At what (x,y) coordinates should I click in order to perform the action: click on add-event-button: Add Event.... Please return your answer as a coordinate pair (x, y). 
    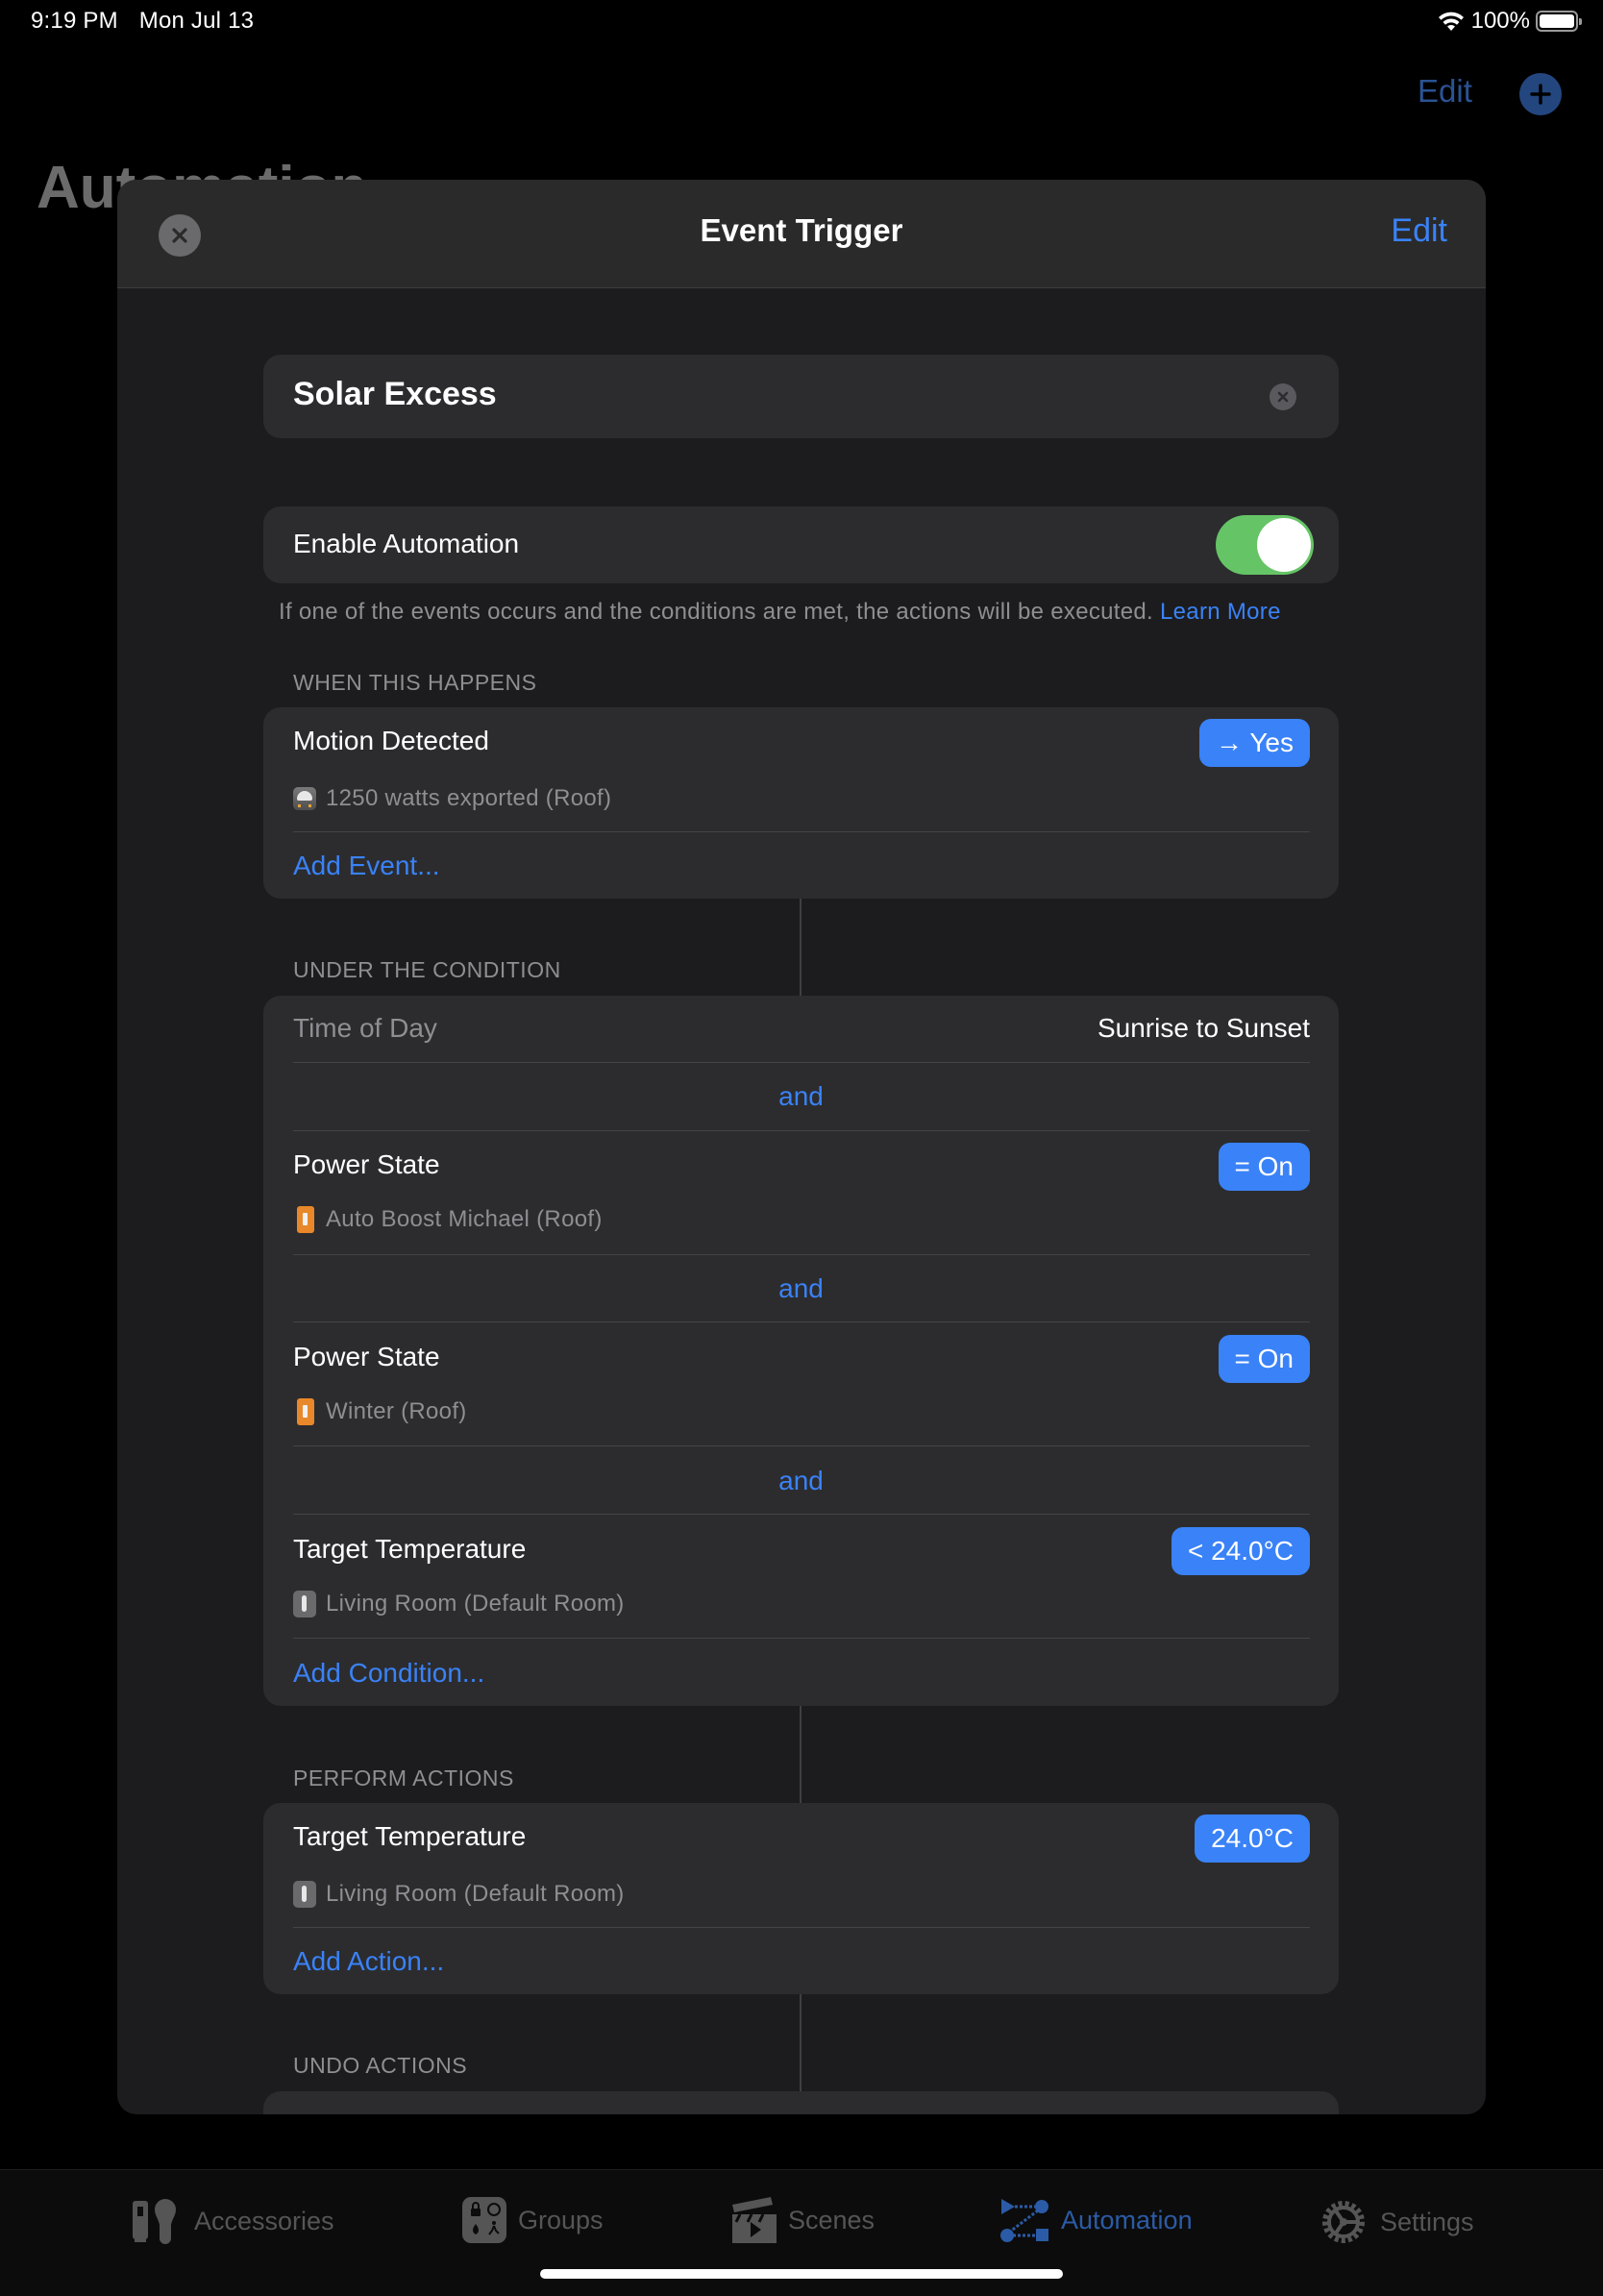
    Looking at the image, I should click on (367, 866).